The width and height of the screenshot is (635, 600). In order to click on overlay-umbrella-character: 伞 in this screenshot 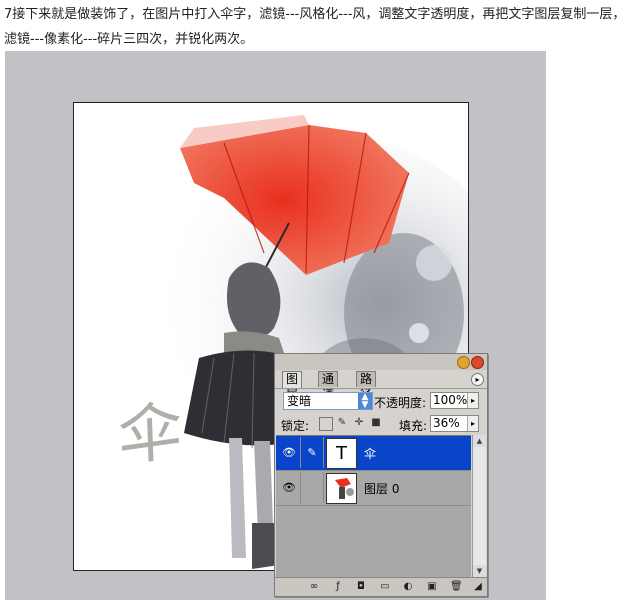, I will do `click(150, 435)`.